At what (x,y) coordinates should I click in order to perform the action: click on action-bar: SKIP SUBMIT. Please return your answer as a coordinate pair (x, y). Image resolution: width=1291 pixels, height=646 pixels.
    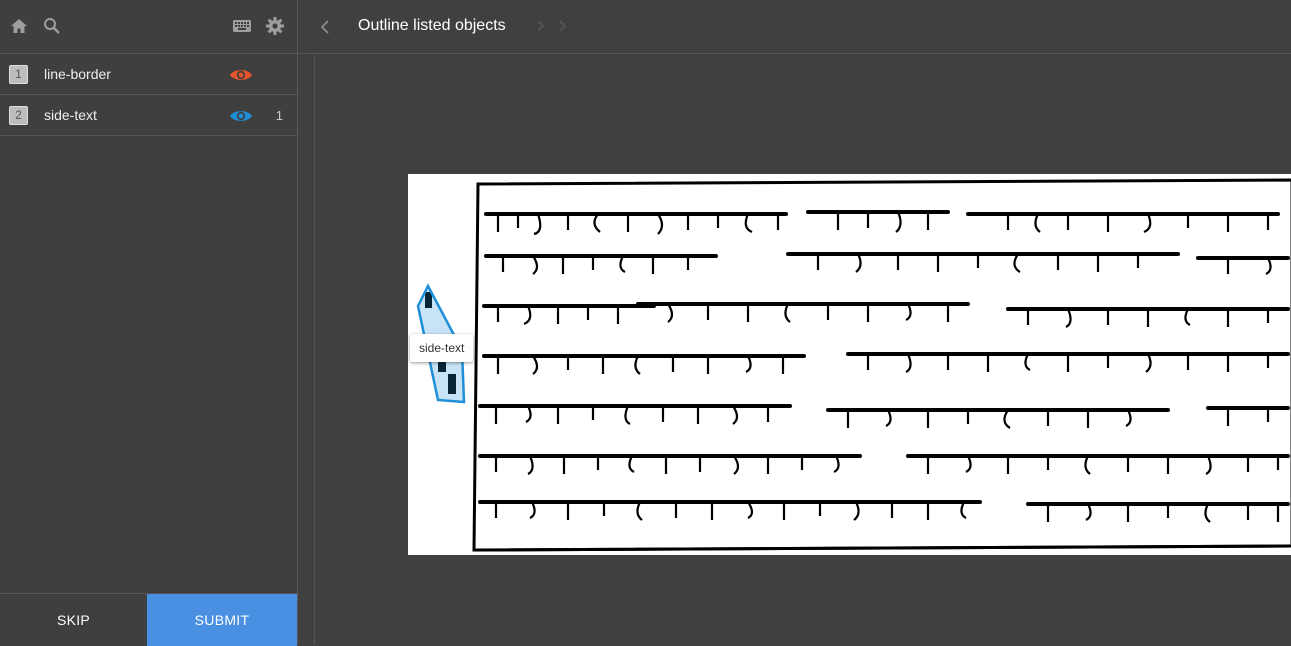
    Looking at the image, I should click on (149, 619).